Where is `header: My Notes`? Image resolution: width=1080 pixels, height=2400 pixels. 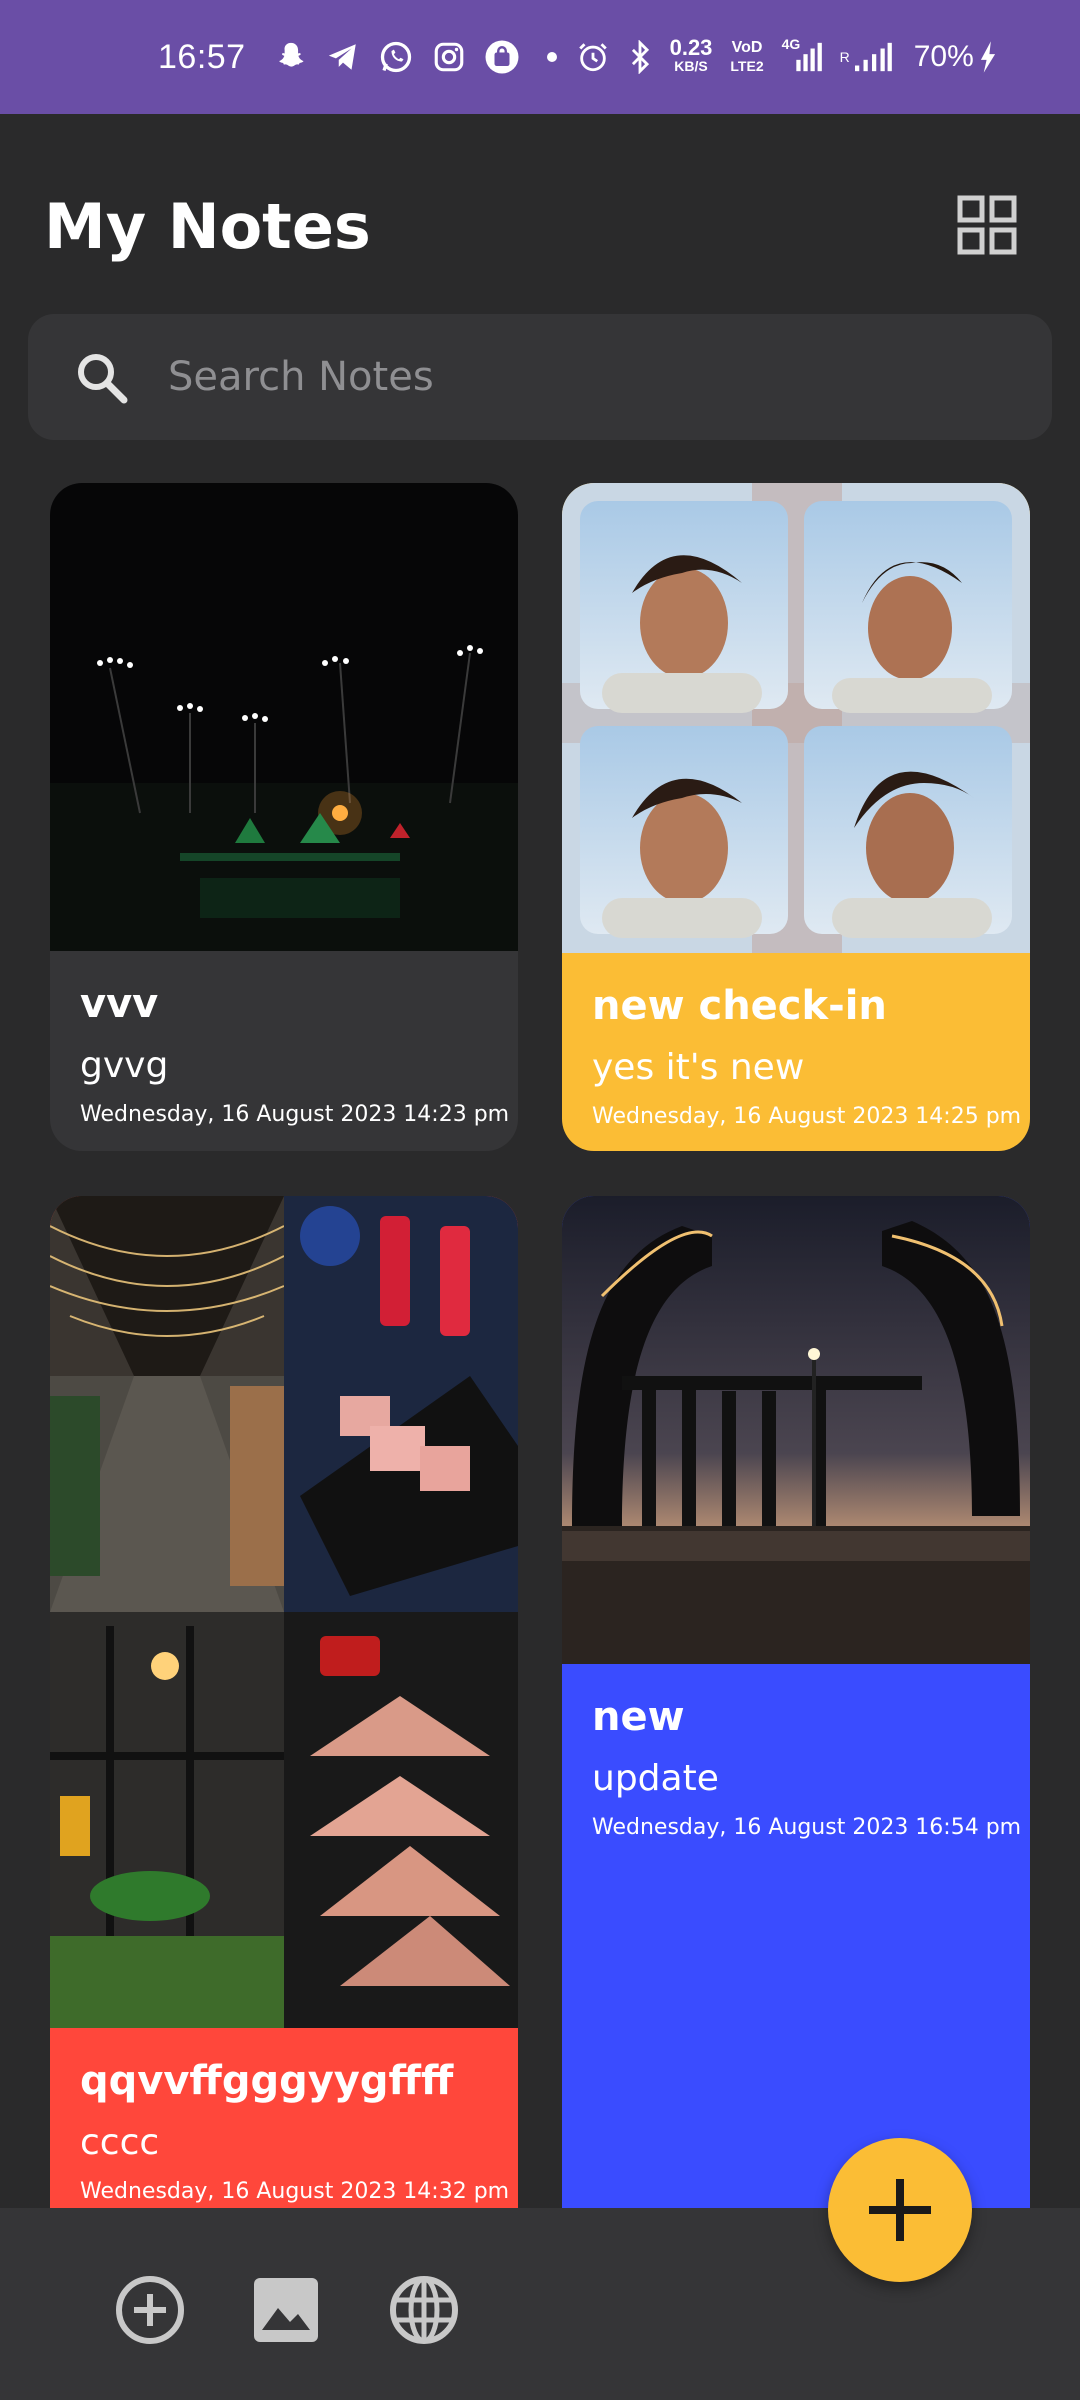
header: My Notes is located at coordinates (540, 214).